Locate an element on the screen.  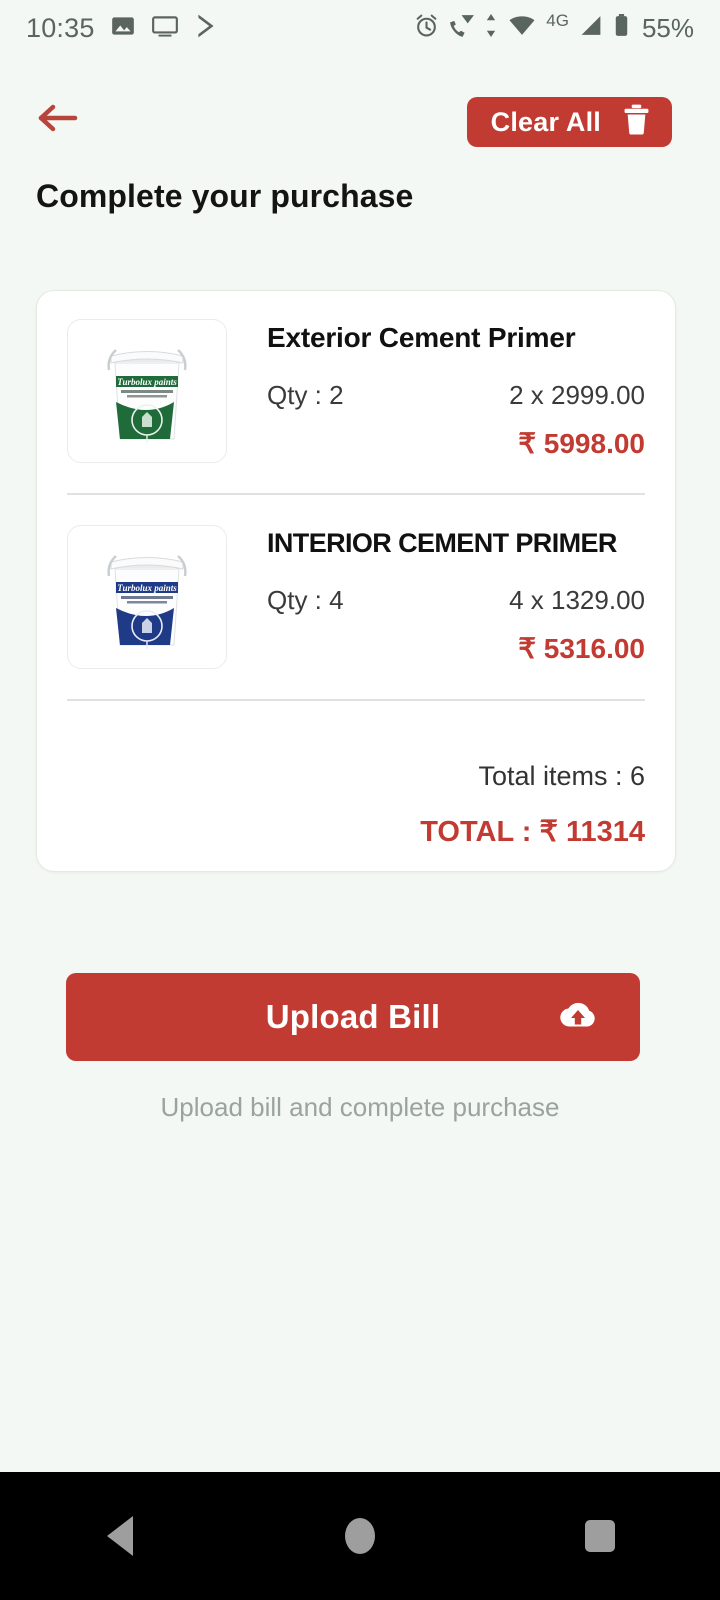
android-navigation-bar is located at coordinates (360, 1536).